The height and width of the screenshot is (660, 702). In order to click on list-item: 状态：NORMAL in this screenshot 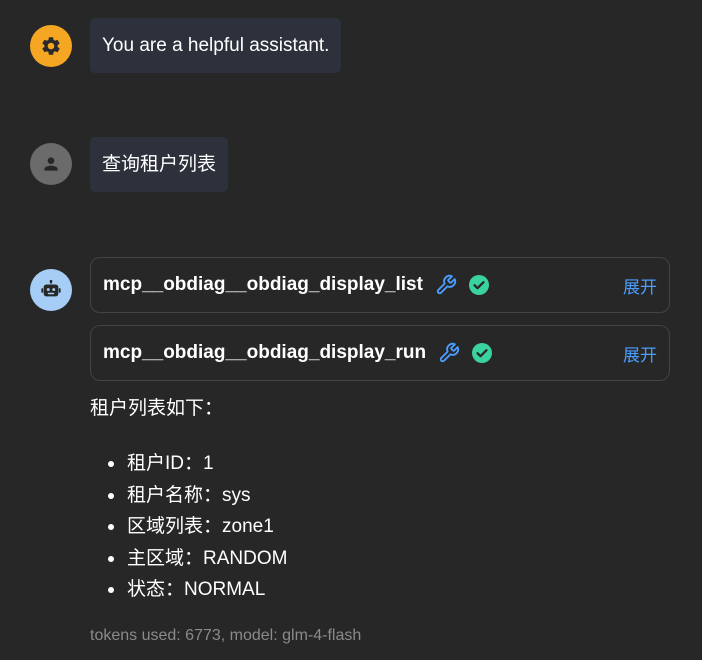, I will do `click(197, 590)`.